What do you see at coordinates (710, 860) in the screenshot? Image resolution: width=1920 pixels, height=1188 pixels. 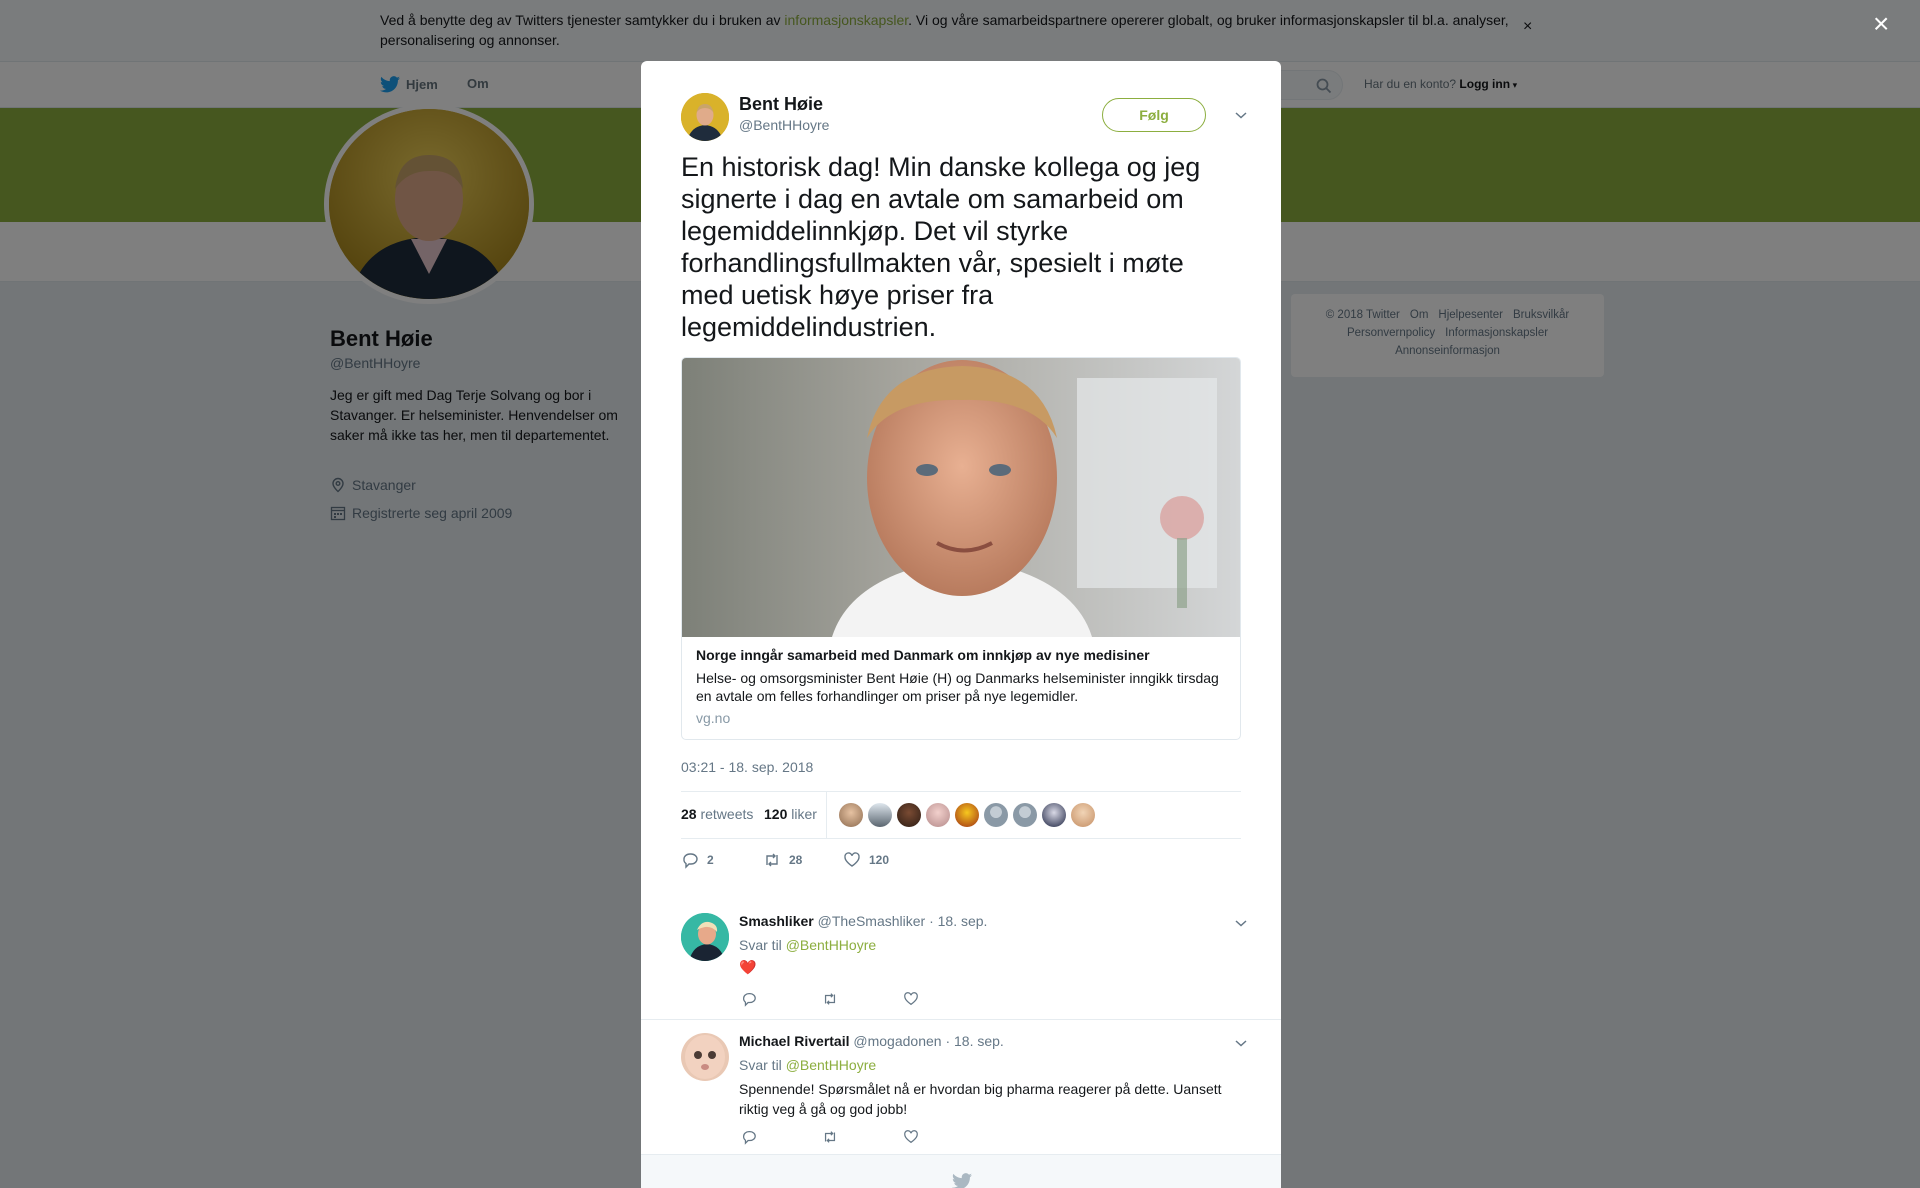 I see `reply-count: 2` at bounding box center [710, 860].